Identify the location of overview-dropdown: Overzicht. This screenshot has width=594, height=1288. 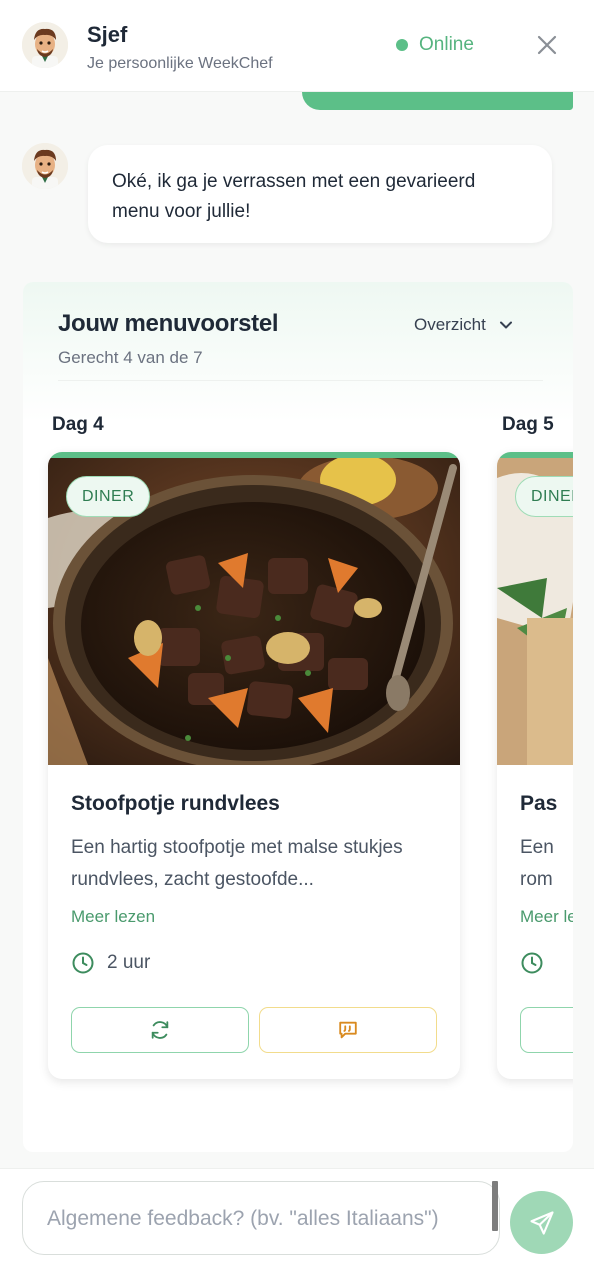
(464, 325).